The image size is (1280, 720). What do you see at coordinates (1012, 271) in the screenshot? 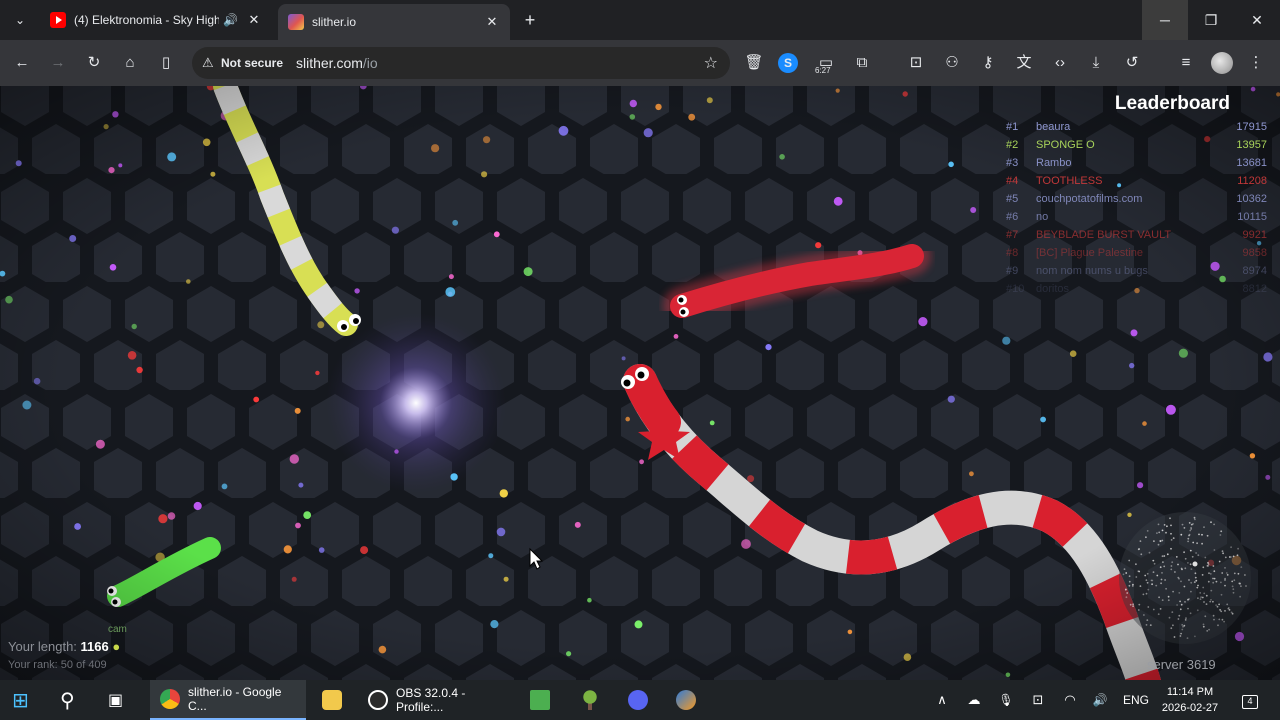
I see `leaderboard-rank: #9` at bounding box center [1012, 271].